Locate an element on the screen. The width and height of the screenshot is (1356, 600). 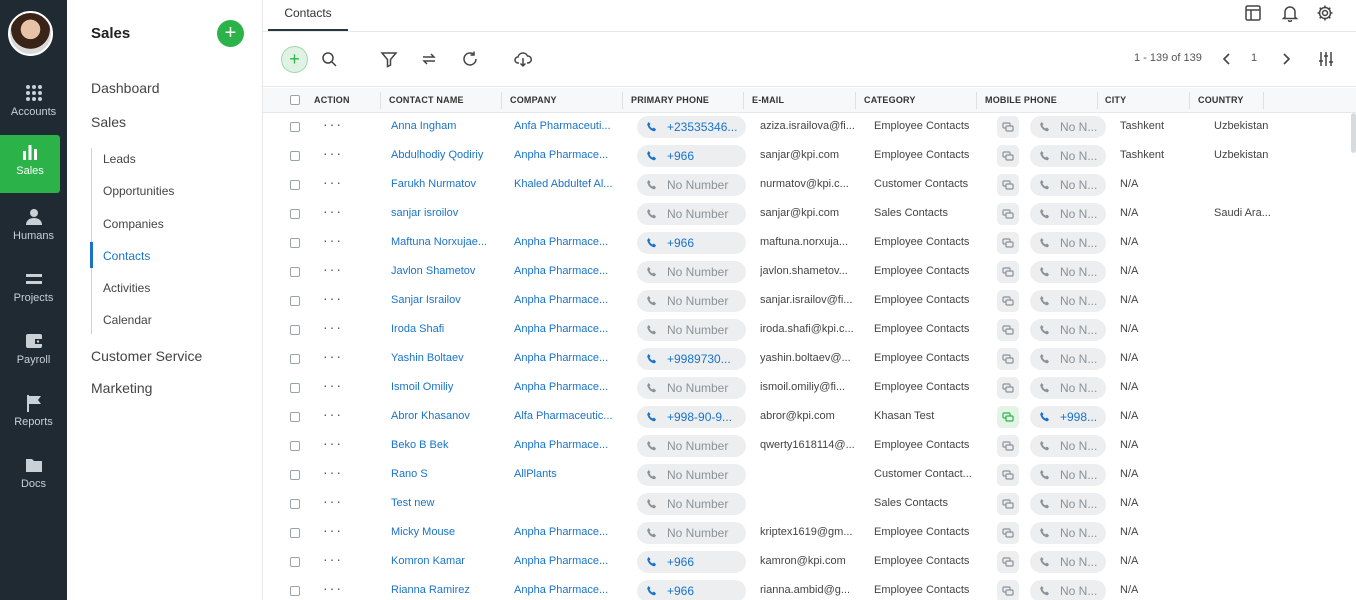
col-category: CATEGORY is located at coordinates (890, 100).